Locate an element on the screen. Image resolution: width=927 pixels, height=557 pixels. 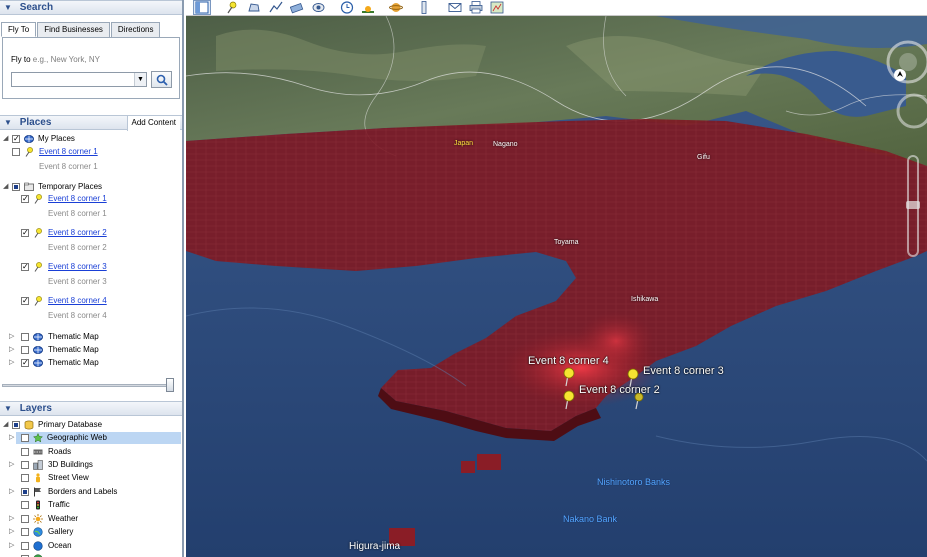
sunlight-button is located at coordinates (368, 7).